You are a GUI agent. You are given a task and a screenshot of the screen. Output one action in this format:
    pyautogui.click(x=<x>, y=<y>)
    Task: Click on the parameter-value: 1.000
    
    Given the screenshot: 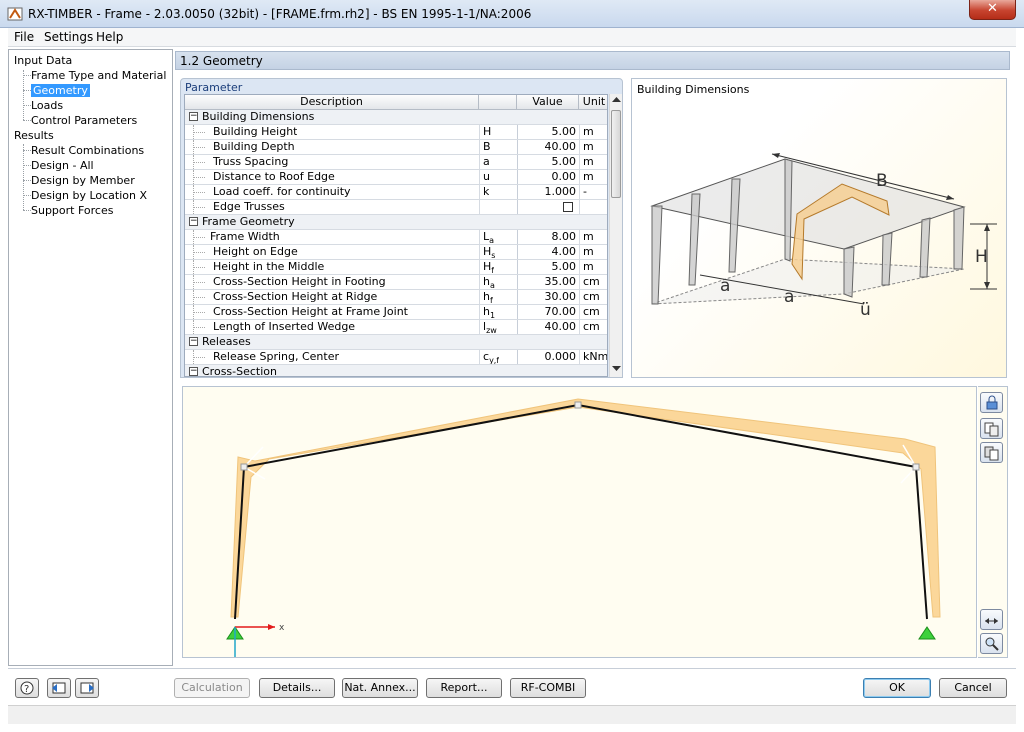 What is the action you would take?
    pyautogui.click(x=561, y=192)
    